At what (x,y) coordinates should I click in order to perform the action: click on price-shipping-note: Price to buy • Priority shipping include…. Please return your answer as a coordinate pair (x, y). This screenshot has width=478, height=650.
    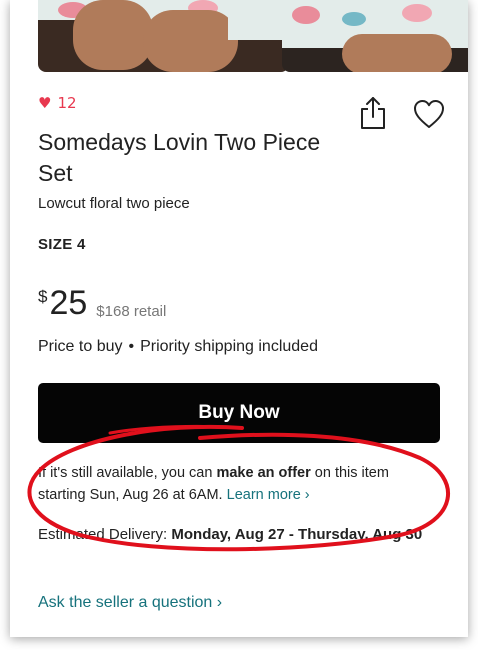
    Looking at the image, I should click on (178, 347).